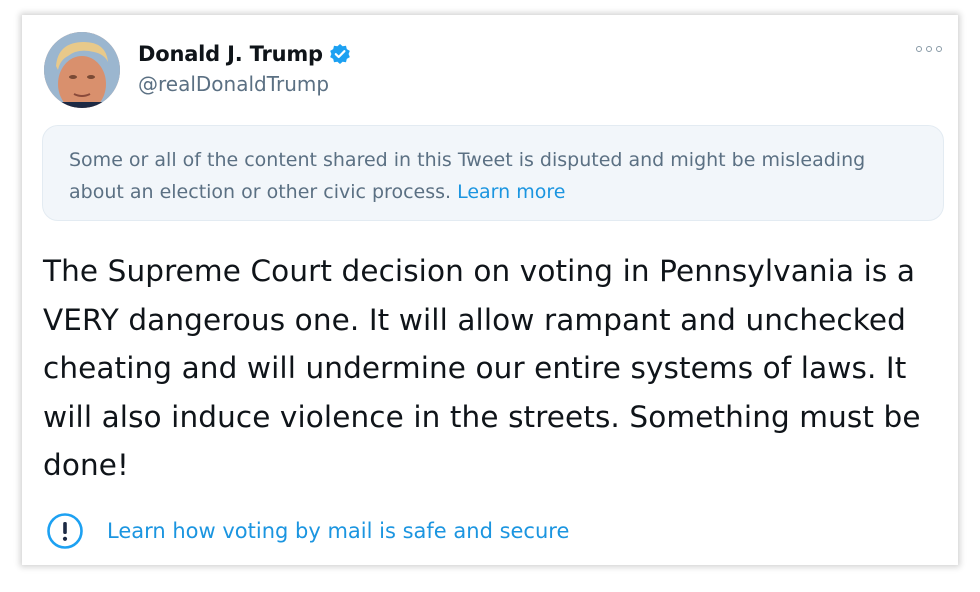 Image resolution: width=980 pixels, height=592 pixels. I want to click on author-name-row: Donald J. Trump, so click(244, 54).